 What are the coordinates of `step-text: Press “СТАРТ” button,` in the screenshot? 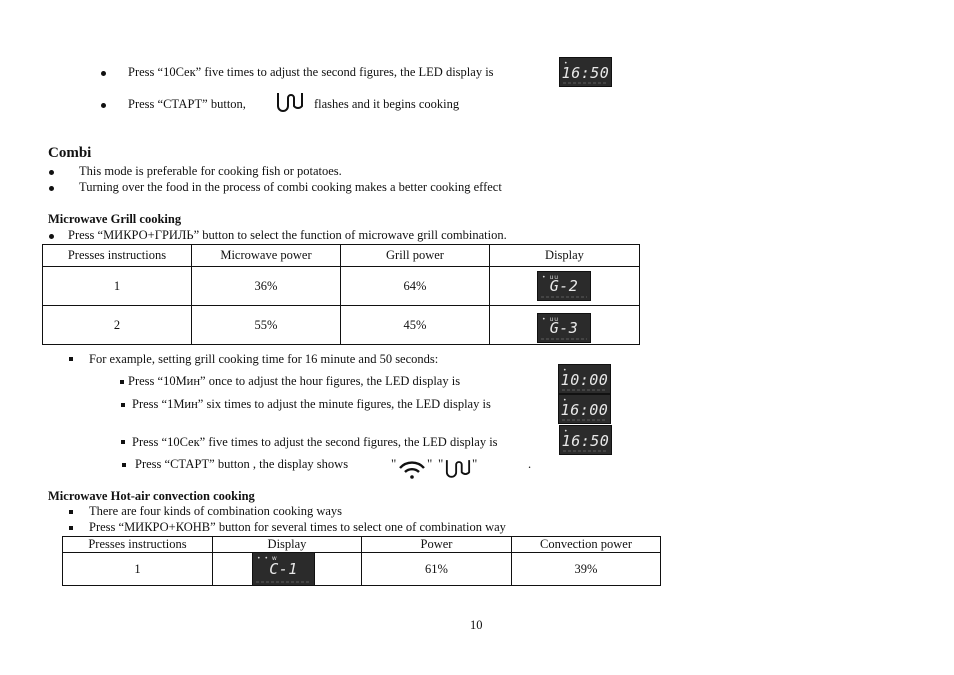 It's located at (187, 104).